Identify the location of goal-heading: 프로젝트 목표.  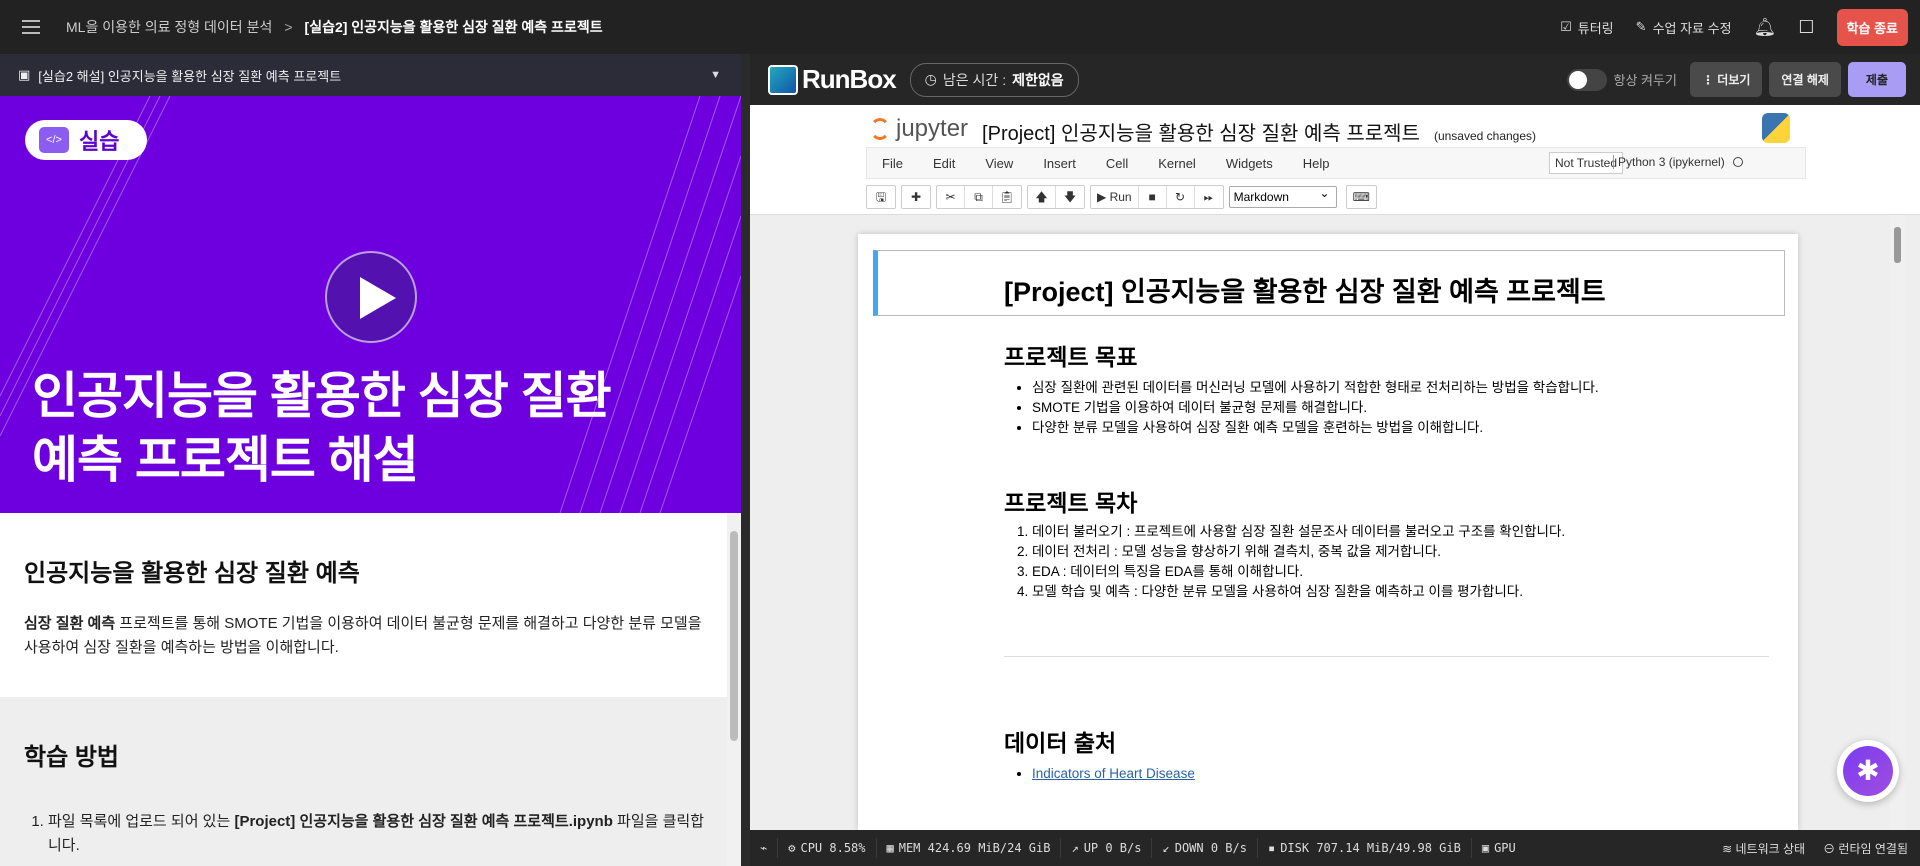
(1071, 357).